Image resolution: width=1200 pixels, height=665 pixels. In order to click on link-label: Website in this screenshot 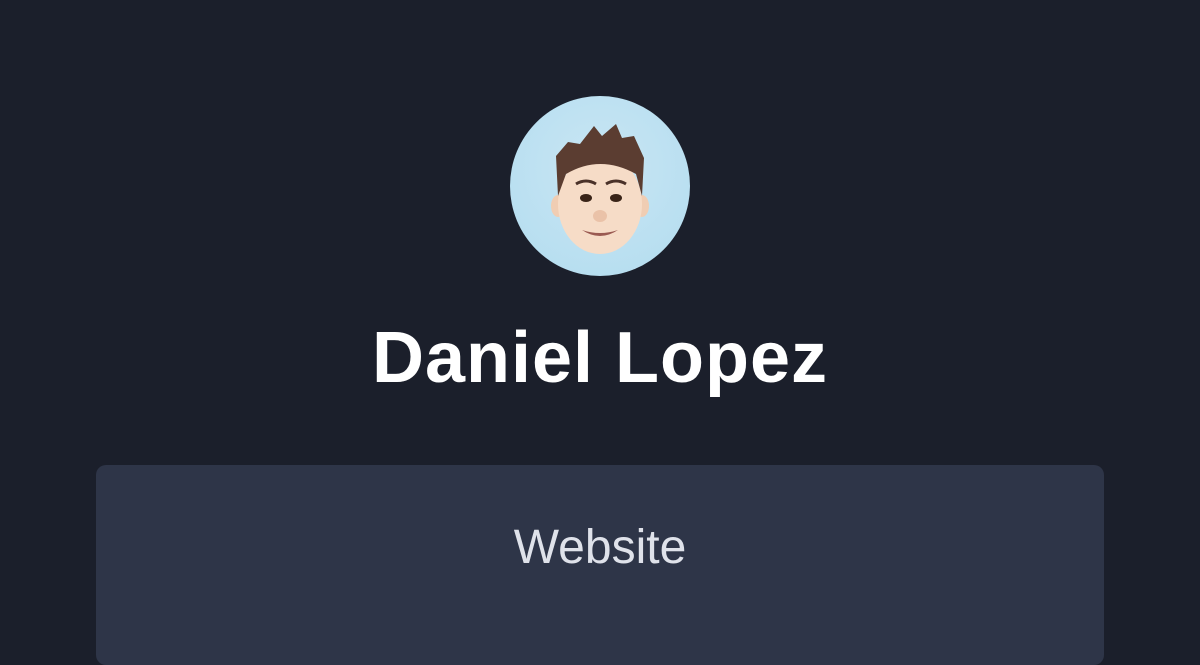, I will do `click(600, 547)`.